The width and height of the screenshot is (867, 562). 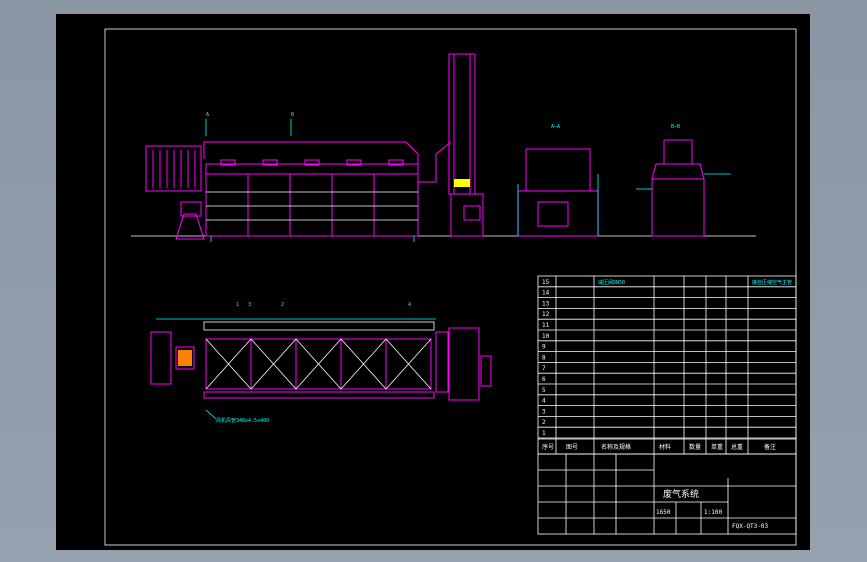 I want to click on adsorption-chamber-bank, so click(x=312, y=205).